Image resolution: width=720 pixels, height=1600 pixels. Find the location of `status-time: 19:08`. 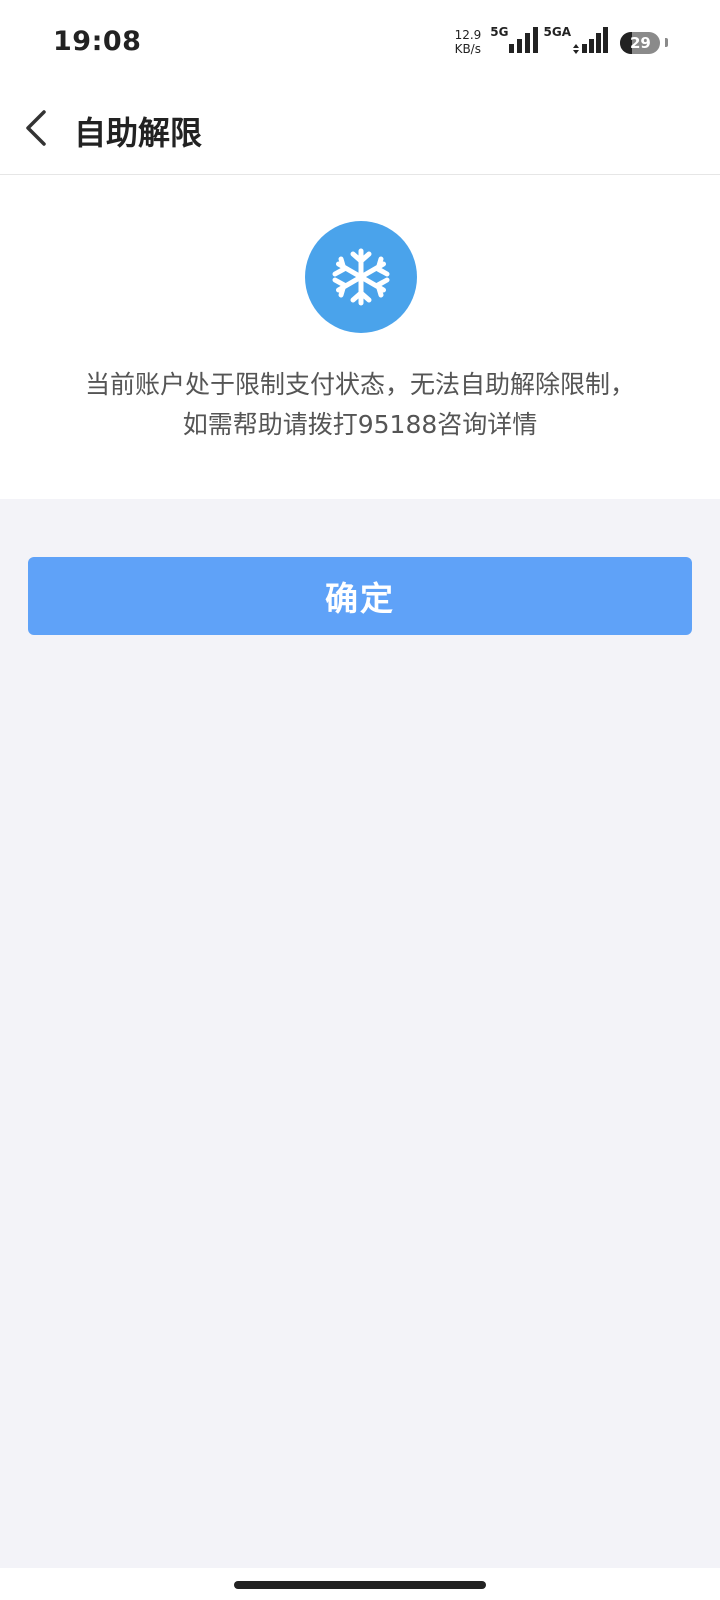

status-time: 19:08 is located at coordinates (97, 41).